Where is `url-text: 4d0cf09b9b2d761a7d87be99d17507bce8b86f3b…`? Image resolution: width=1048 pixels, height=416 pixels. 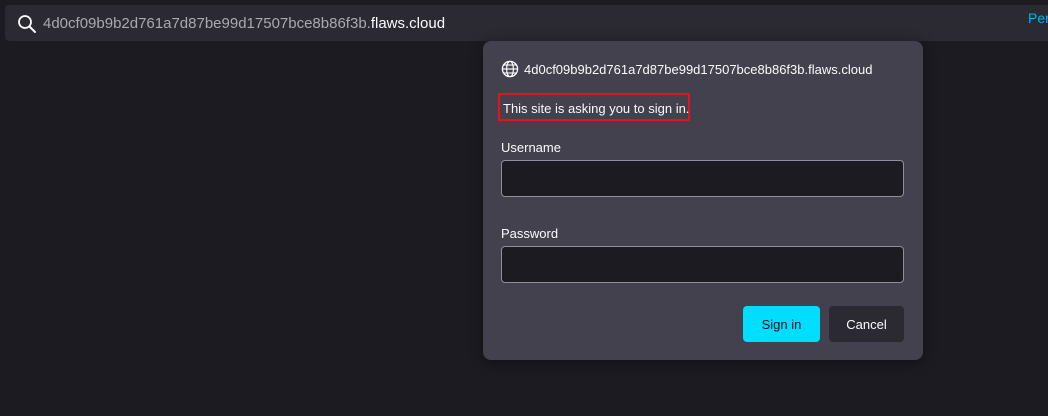
url-text: 4d0cf09b9b2d761a7d87be99d17507bce8b86f3b… is located at coordinates (244, 24).